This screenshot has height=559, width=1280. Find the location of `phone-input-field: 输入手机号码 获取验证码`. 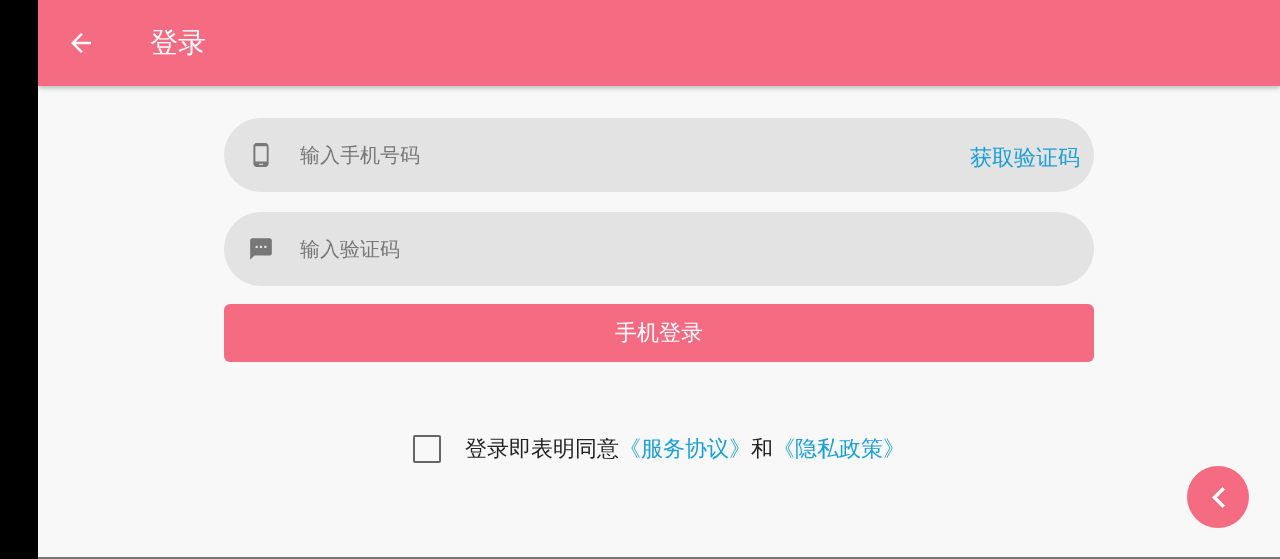

phone-input-field: 输入手机号码 获取验证码 is located at coordinates (659, 155).